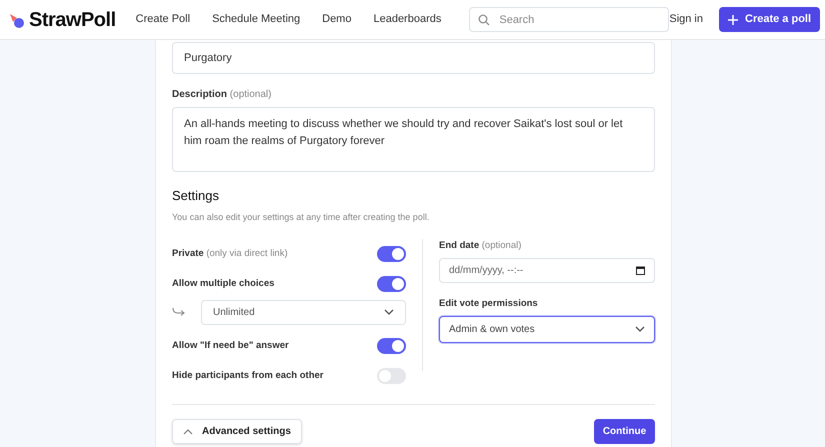  I want to click on section-title: Settings, so click(196, 196).